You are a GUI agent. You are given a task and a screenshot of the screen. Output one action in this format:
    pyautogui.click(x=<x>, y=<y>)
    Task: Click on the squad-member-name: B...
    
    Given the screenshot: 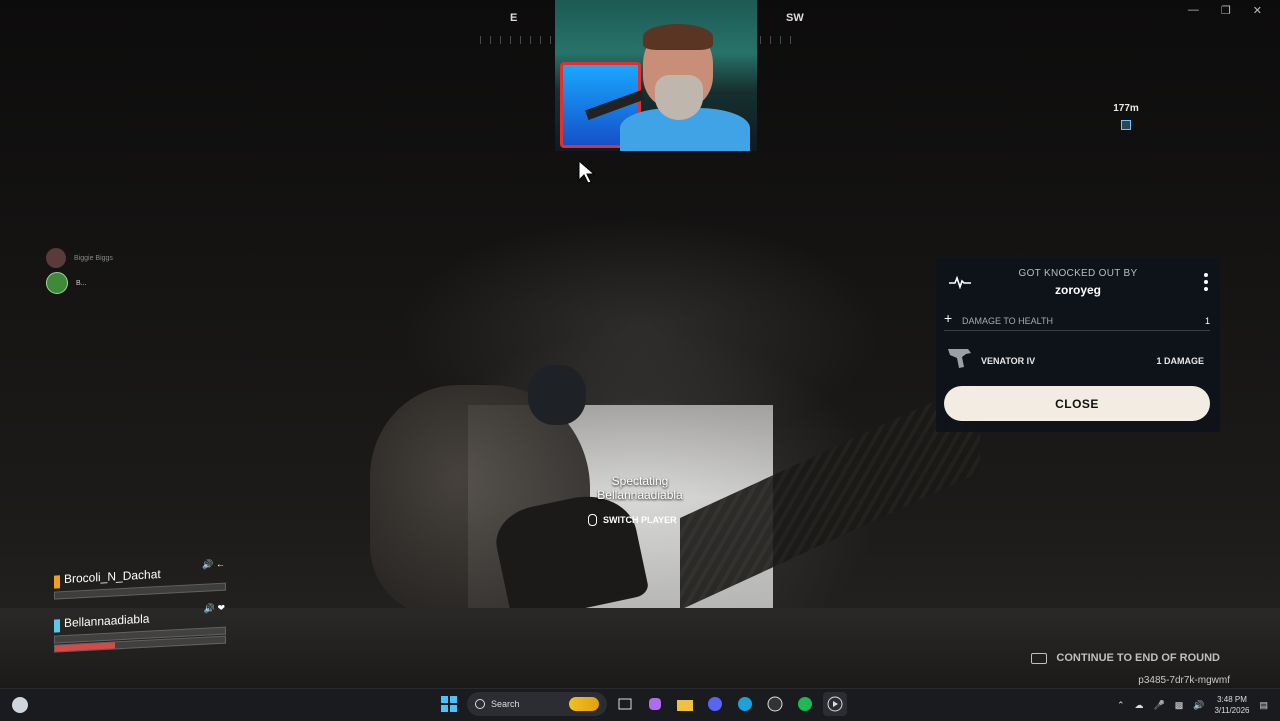 What is the action you would take?
    pyautogui.click(x=81, y=283)
    